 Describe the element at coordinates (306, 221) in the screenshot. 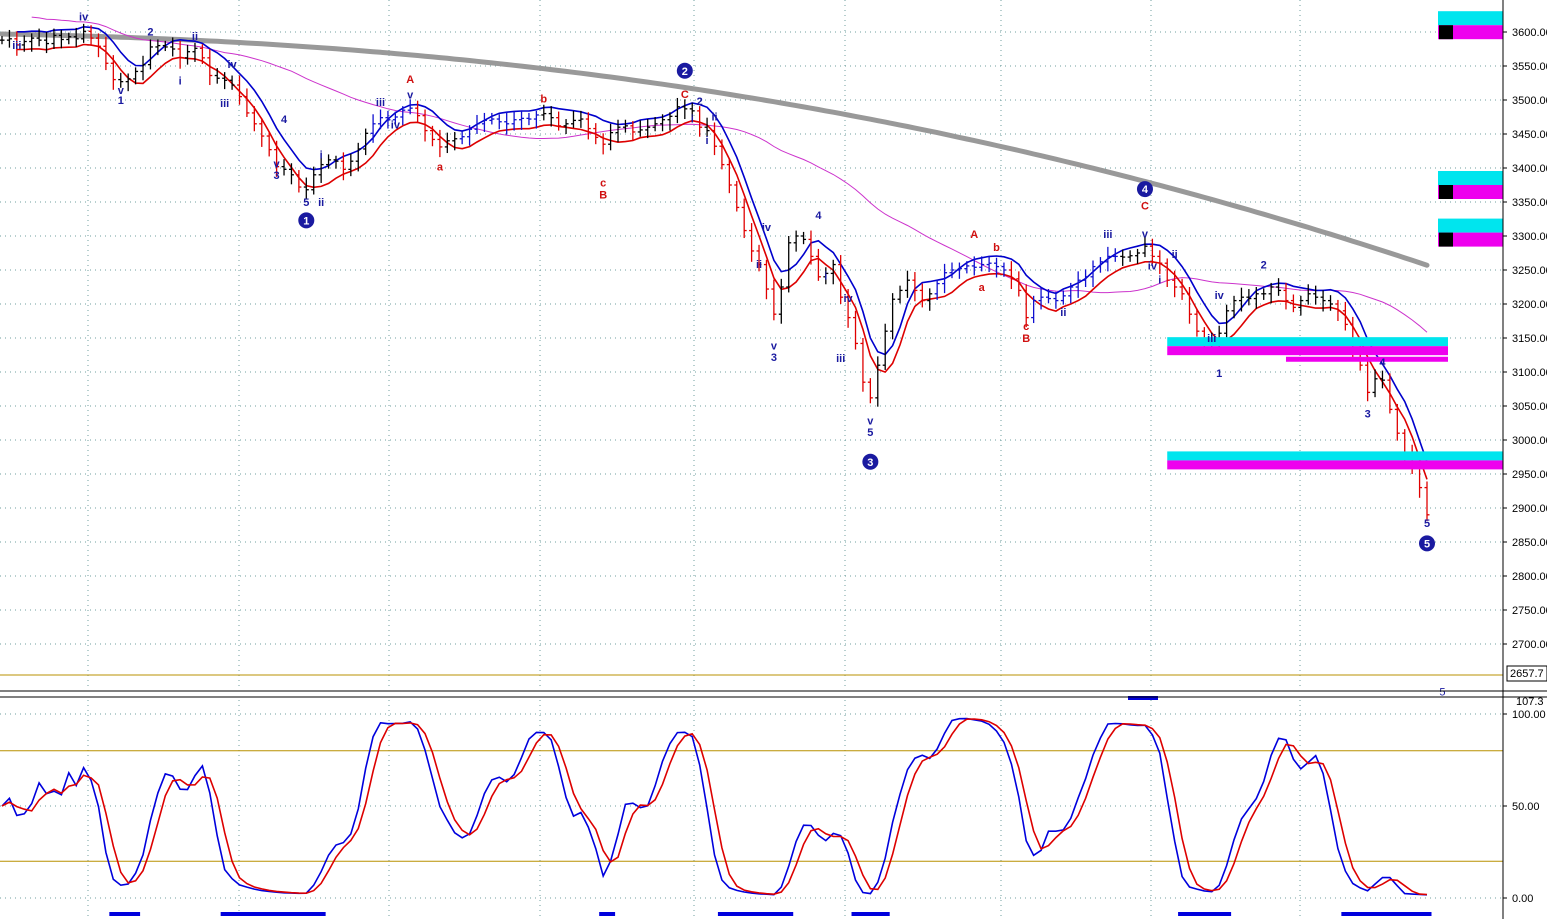

I see `wave-circle-label: 1` at that location.